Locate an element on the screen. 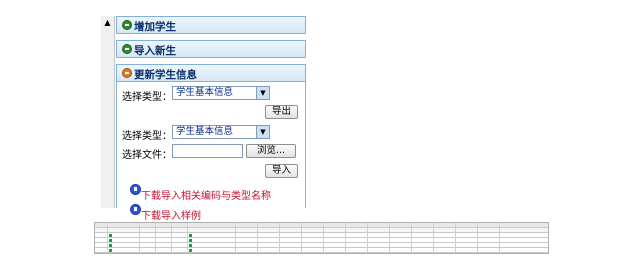 This screenshot has width=640, height=256. export-type-select: 学生基本信息 ▼ is located at coordinates (221, 93).